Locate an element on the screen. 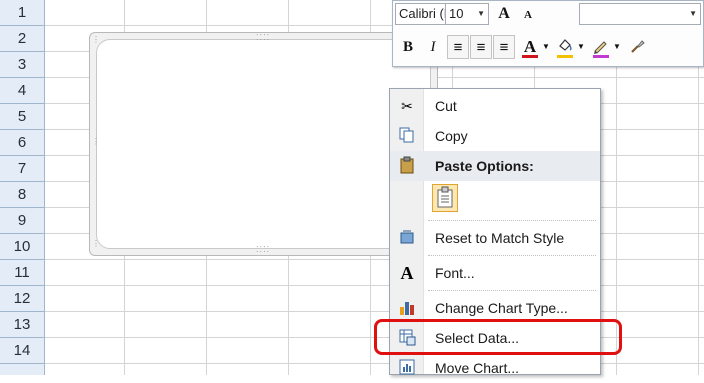  align-right-button: ≡ is located at coordinates (504, 47).